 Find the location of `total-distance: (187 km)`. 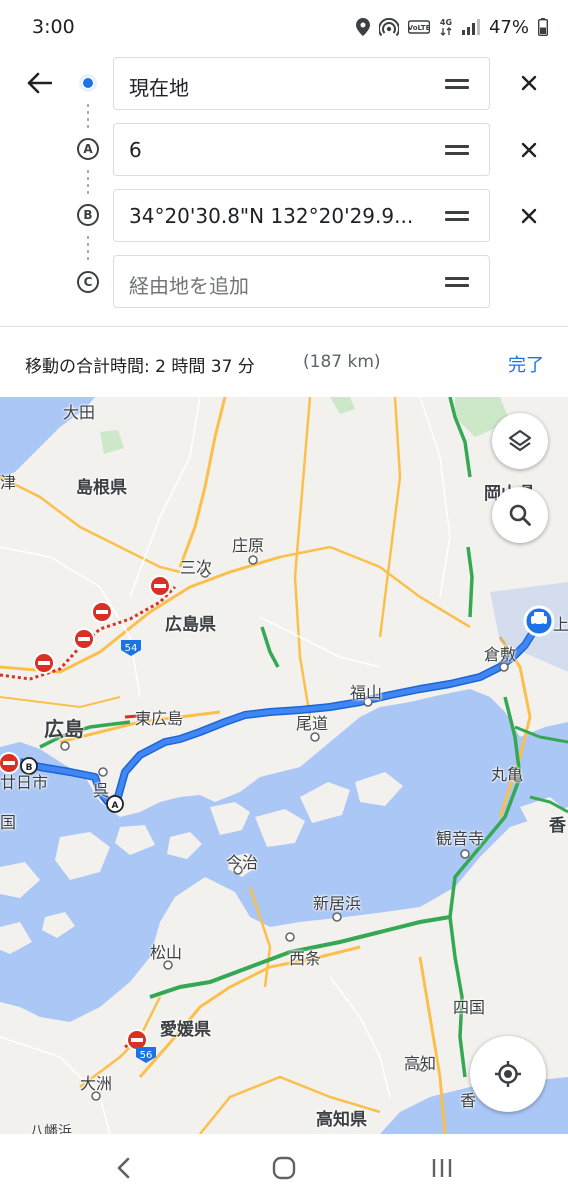

total-distance: (187 km) is located at coordinates (342, 362).